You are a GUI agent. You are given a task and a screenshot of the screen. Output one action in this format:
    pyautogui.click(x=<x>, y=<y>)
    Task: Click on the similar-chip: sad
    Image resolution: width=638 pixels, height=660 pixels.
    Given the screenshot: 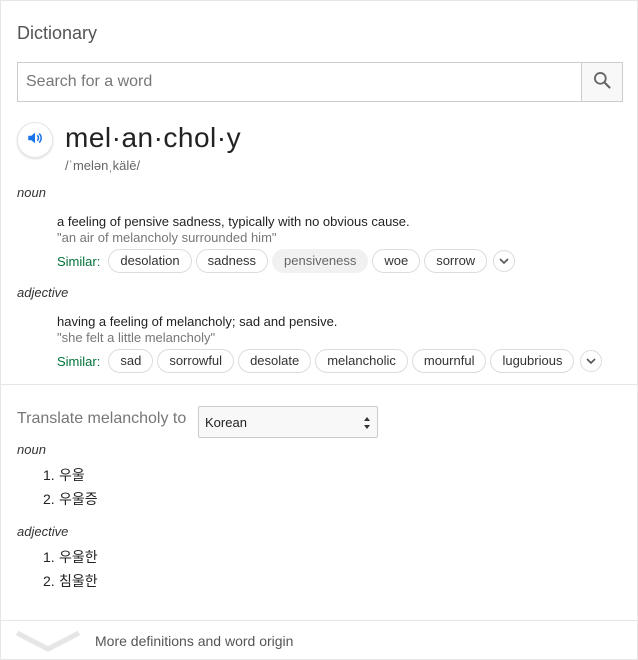 What is the action you would take?
    pyautogui.click(x=131, y=361)
    